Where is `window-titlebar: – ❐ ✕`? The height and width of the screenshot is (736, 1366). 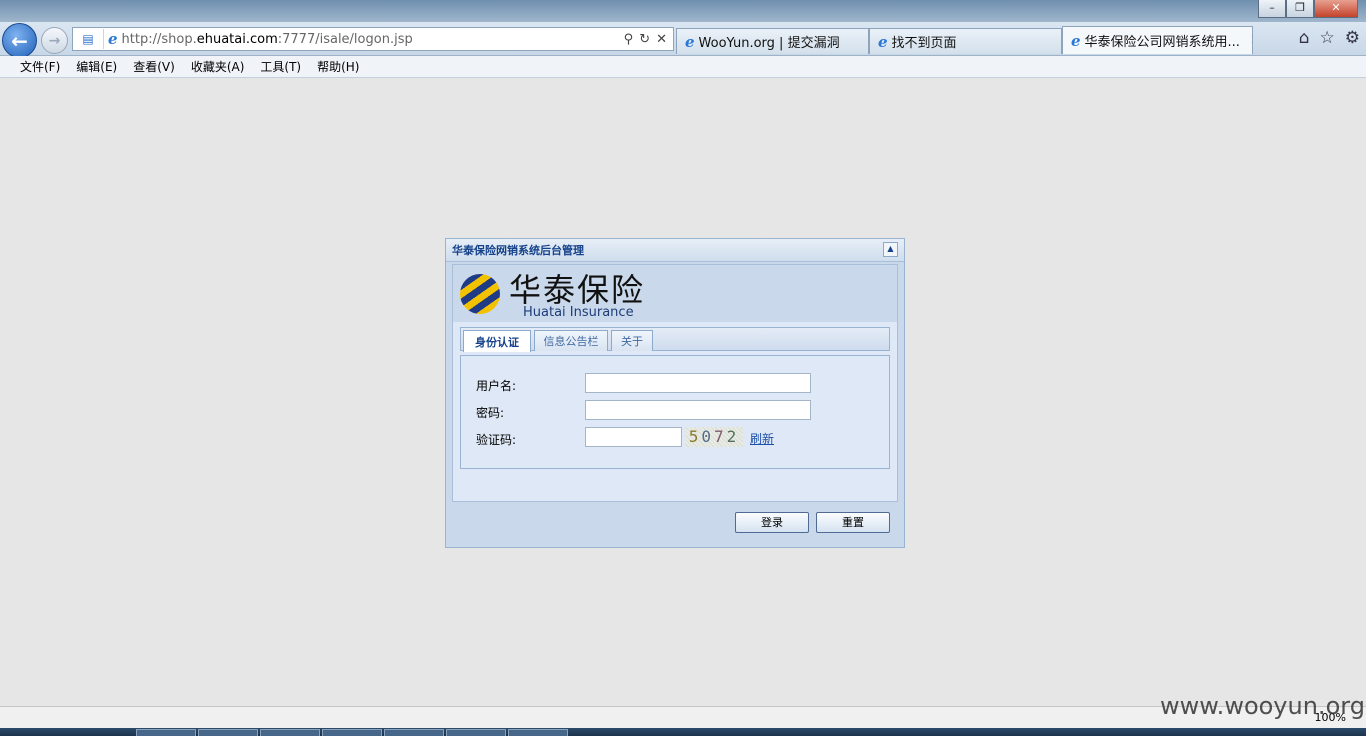 window-titlebar: – ❐ ✕ is located at coordinates (683, 11).